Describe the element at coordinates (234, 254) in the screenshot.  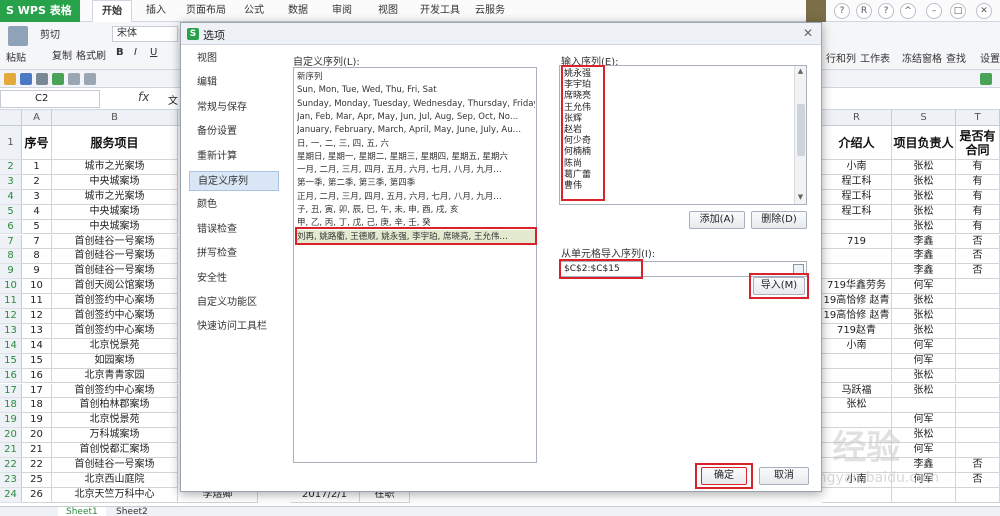
I see `nav-item: 拼写检查` at that location.